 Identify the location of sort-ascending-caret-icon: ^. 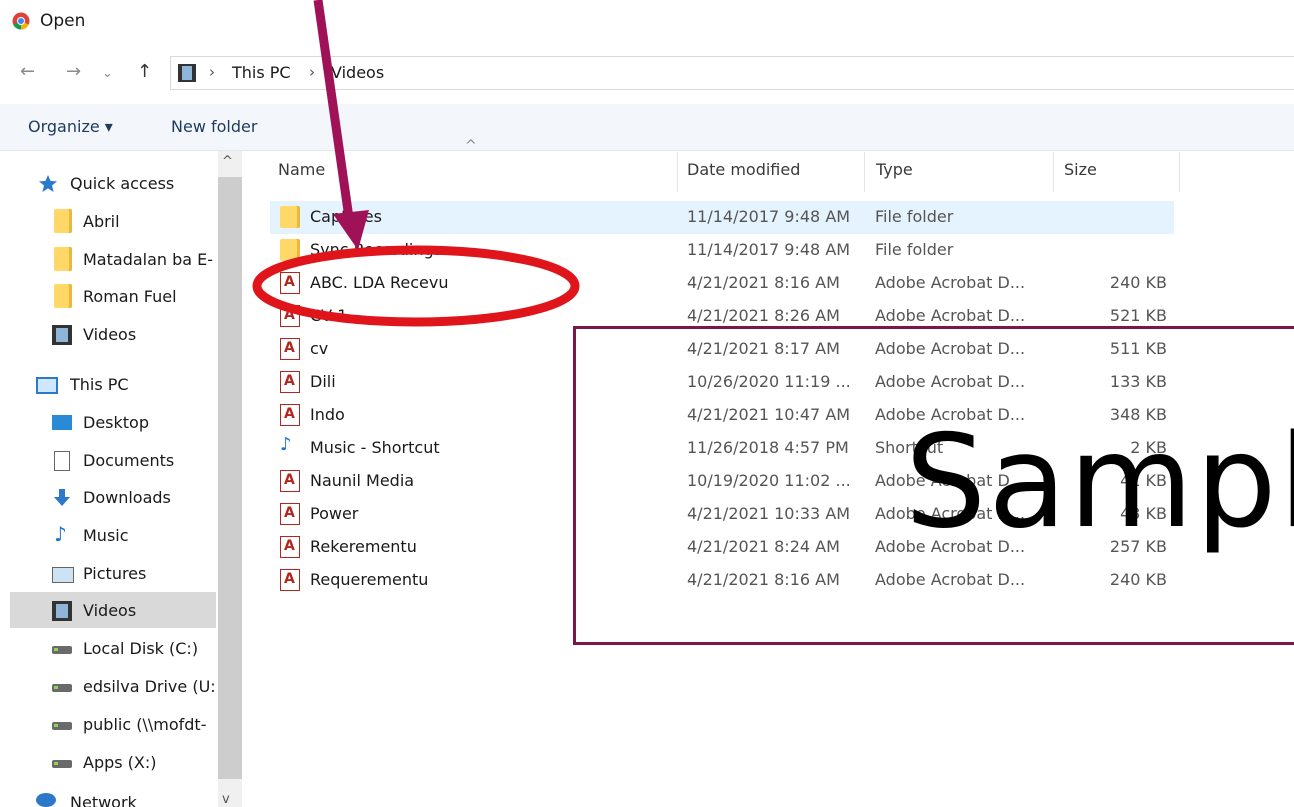
(471, 146).